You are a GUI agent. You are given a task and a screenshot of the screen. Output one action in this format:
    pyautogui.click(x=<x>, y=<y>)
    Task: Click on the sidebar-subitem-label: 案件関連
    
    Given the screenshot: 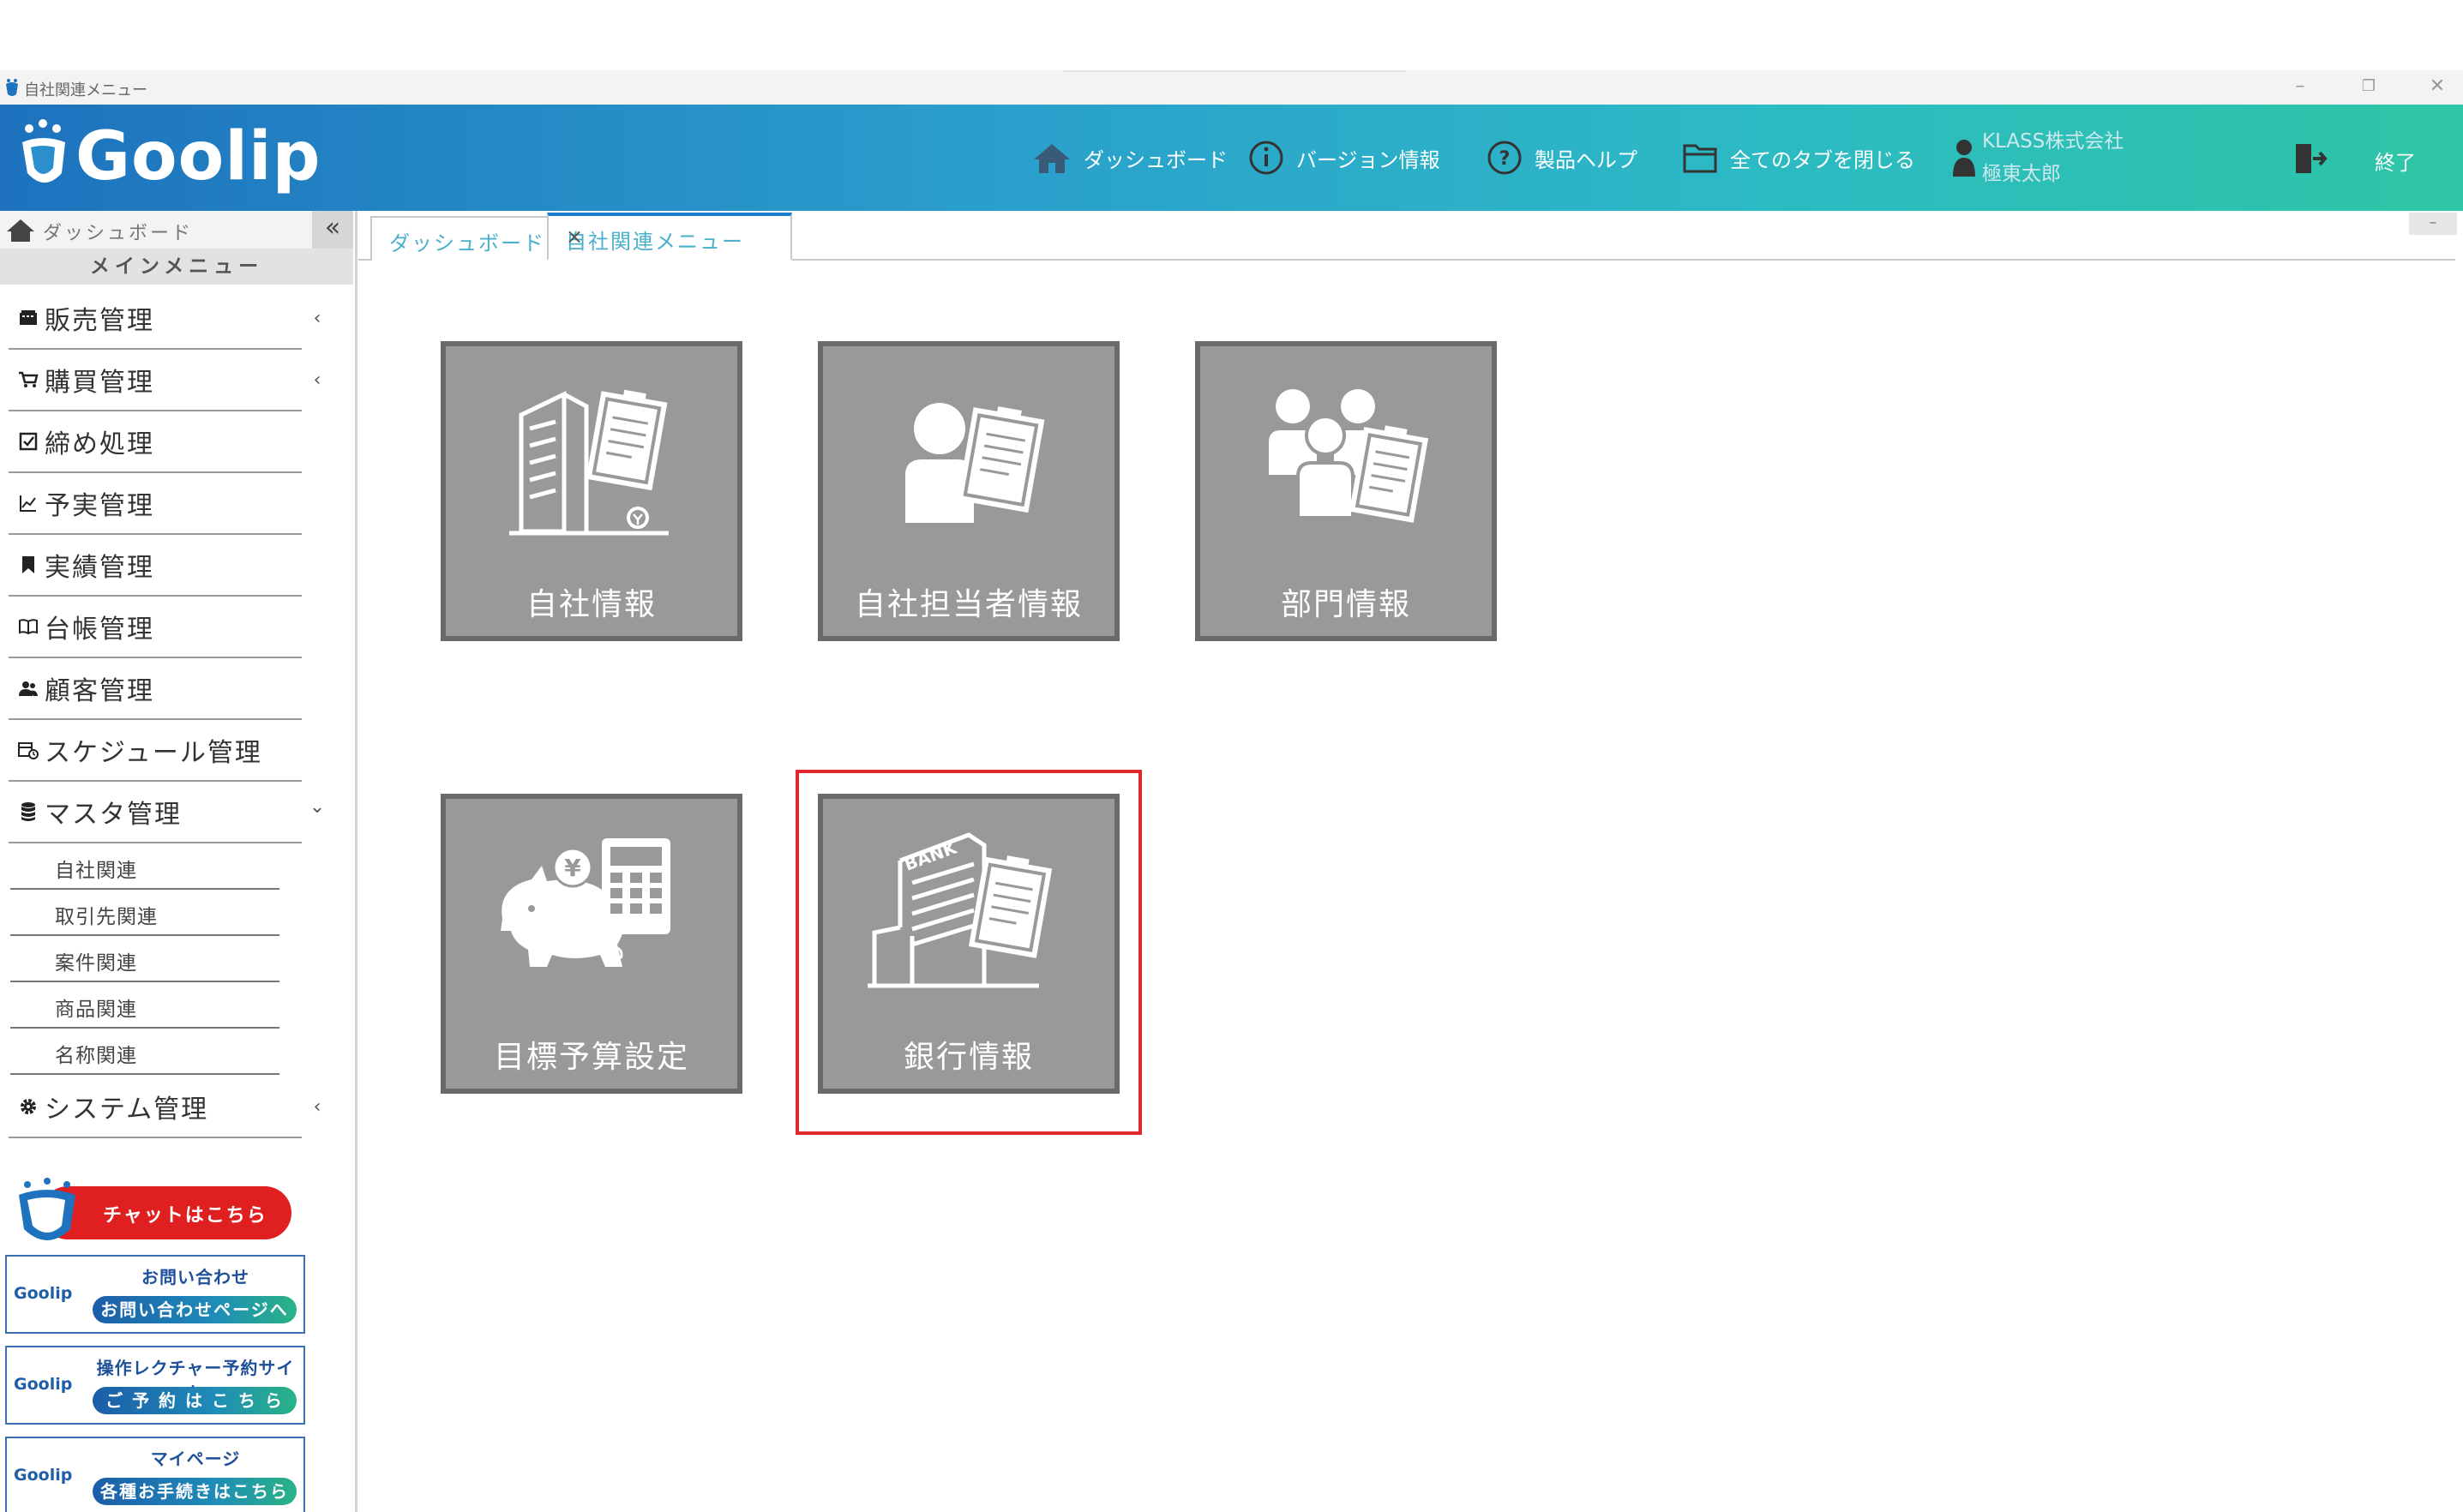 What is the action you would take?
    pyautogui.click(x=96, y=964)
    